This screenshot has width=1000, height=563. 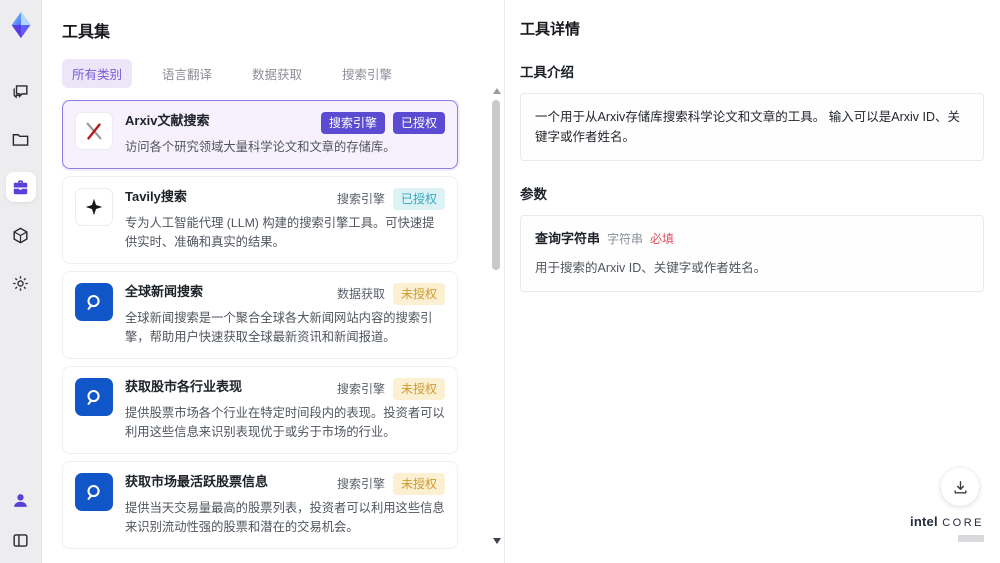 I want to click on user-icon, so click(x=20, y=500).